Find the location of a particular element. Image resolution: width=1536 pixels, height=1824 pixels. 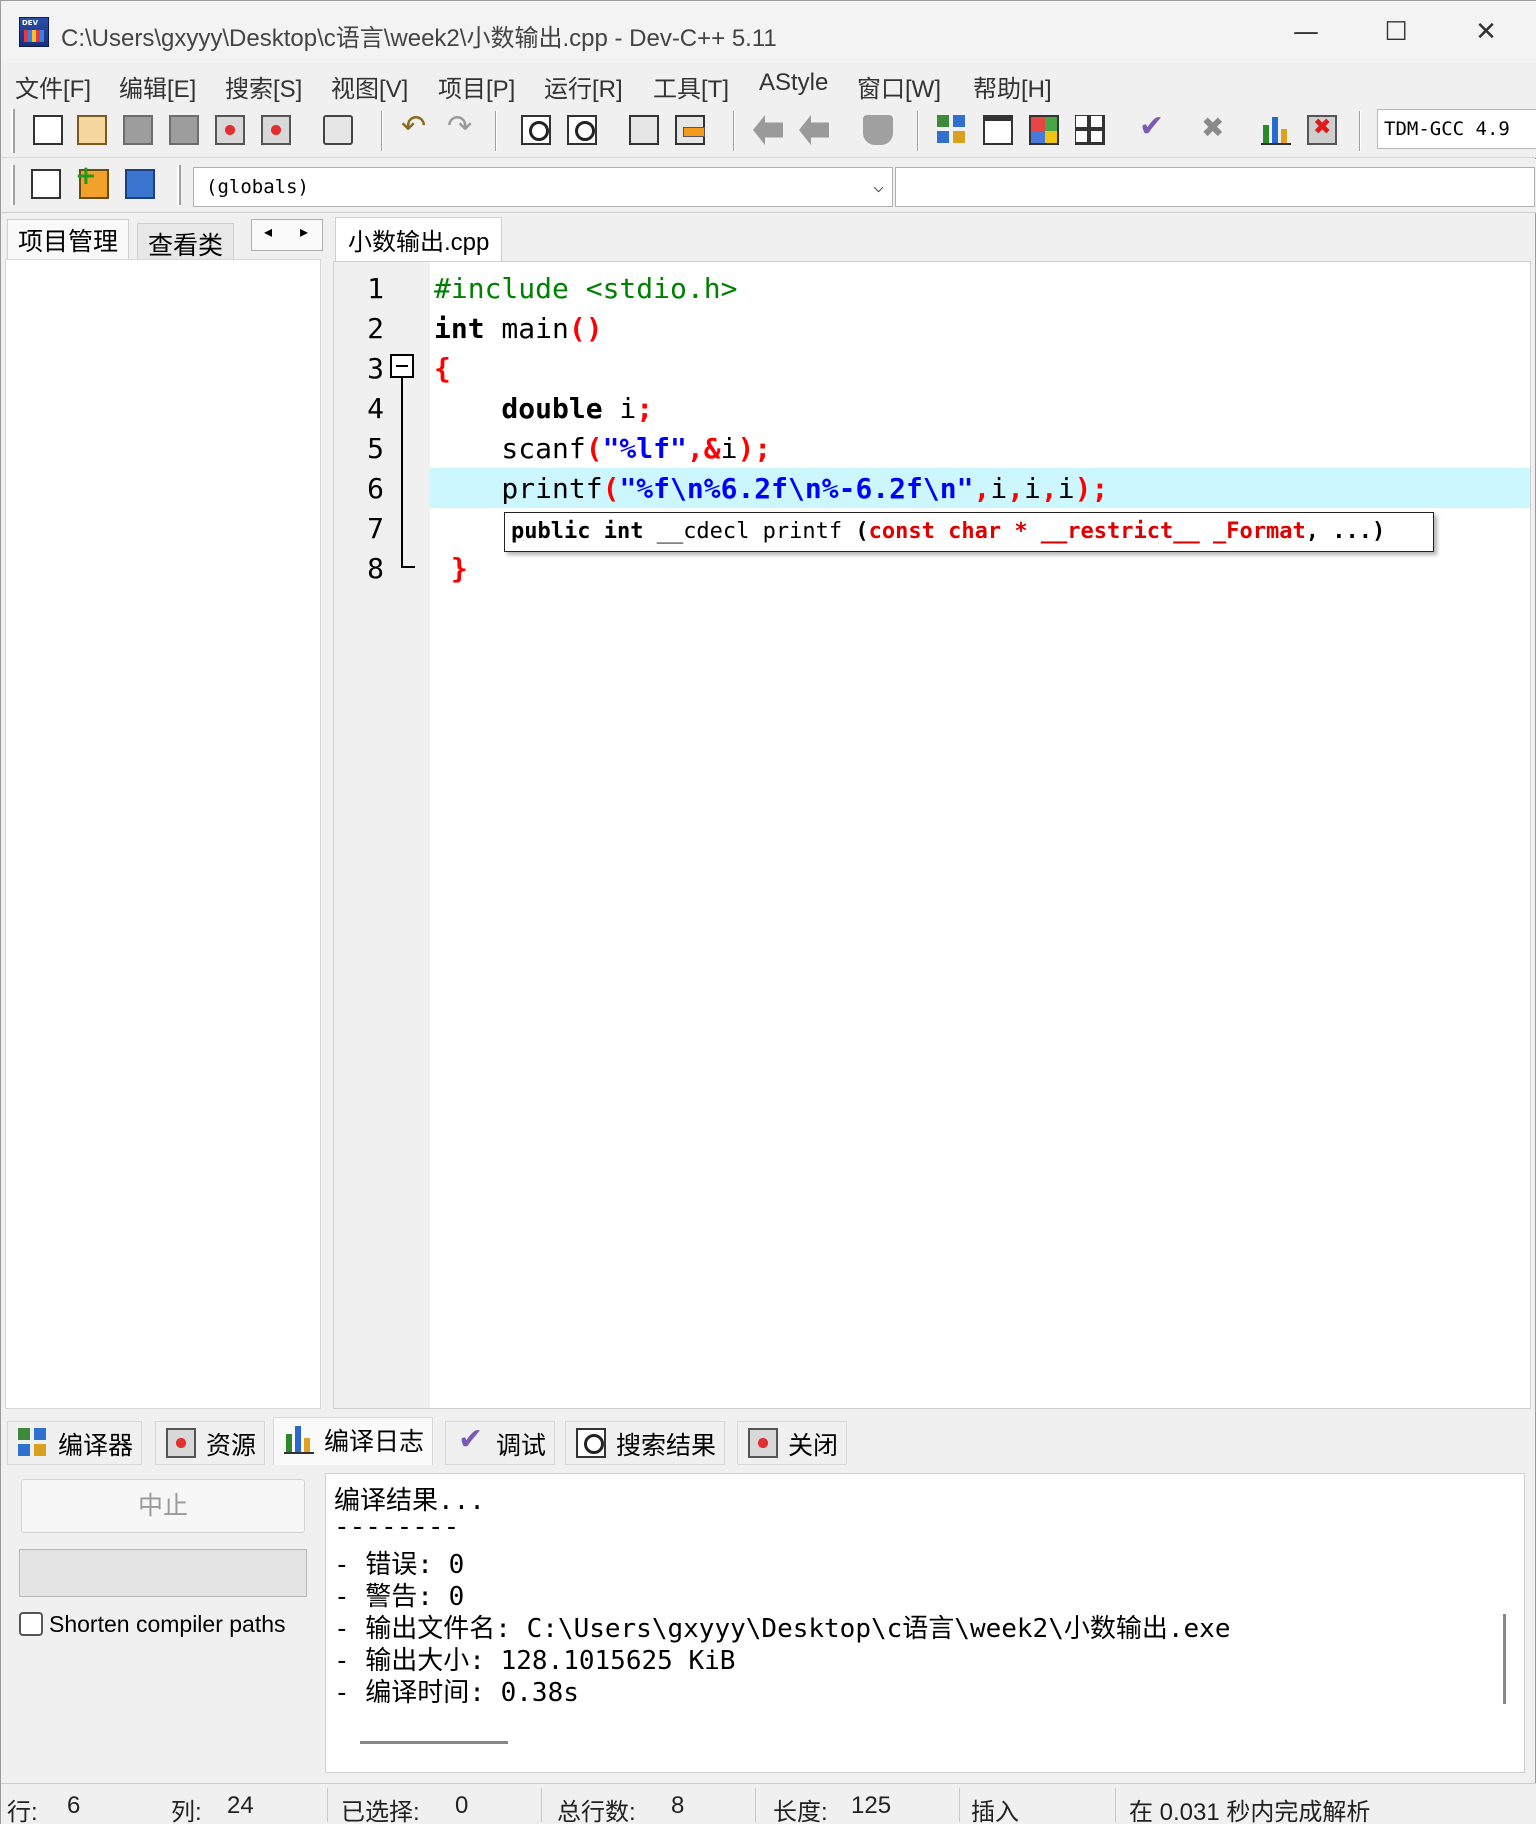

save-all-icon is located at coordinates (184, 130).